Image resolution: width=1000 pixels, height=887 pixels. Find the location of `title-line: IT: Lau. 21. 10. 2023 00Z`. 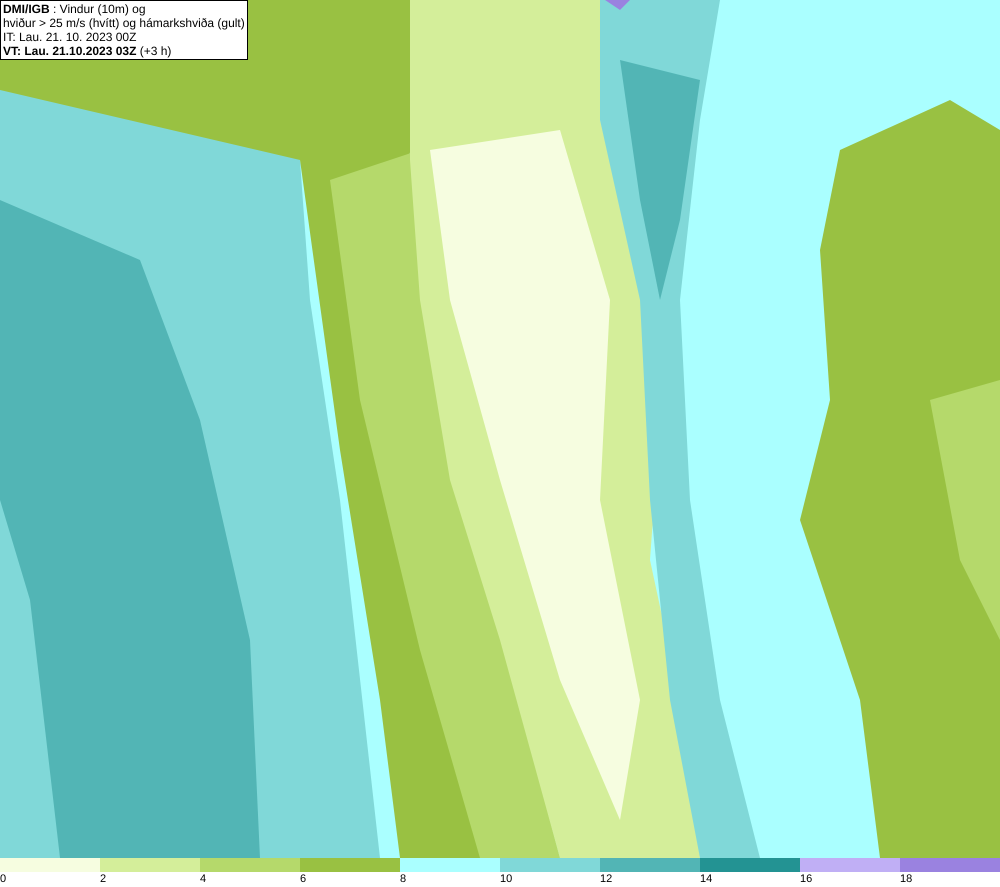

title-line: IT: Lau. 21. 10. 2023 00Z is located at coordinates (70, 37).